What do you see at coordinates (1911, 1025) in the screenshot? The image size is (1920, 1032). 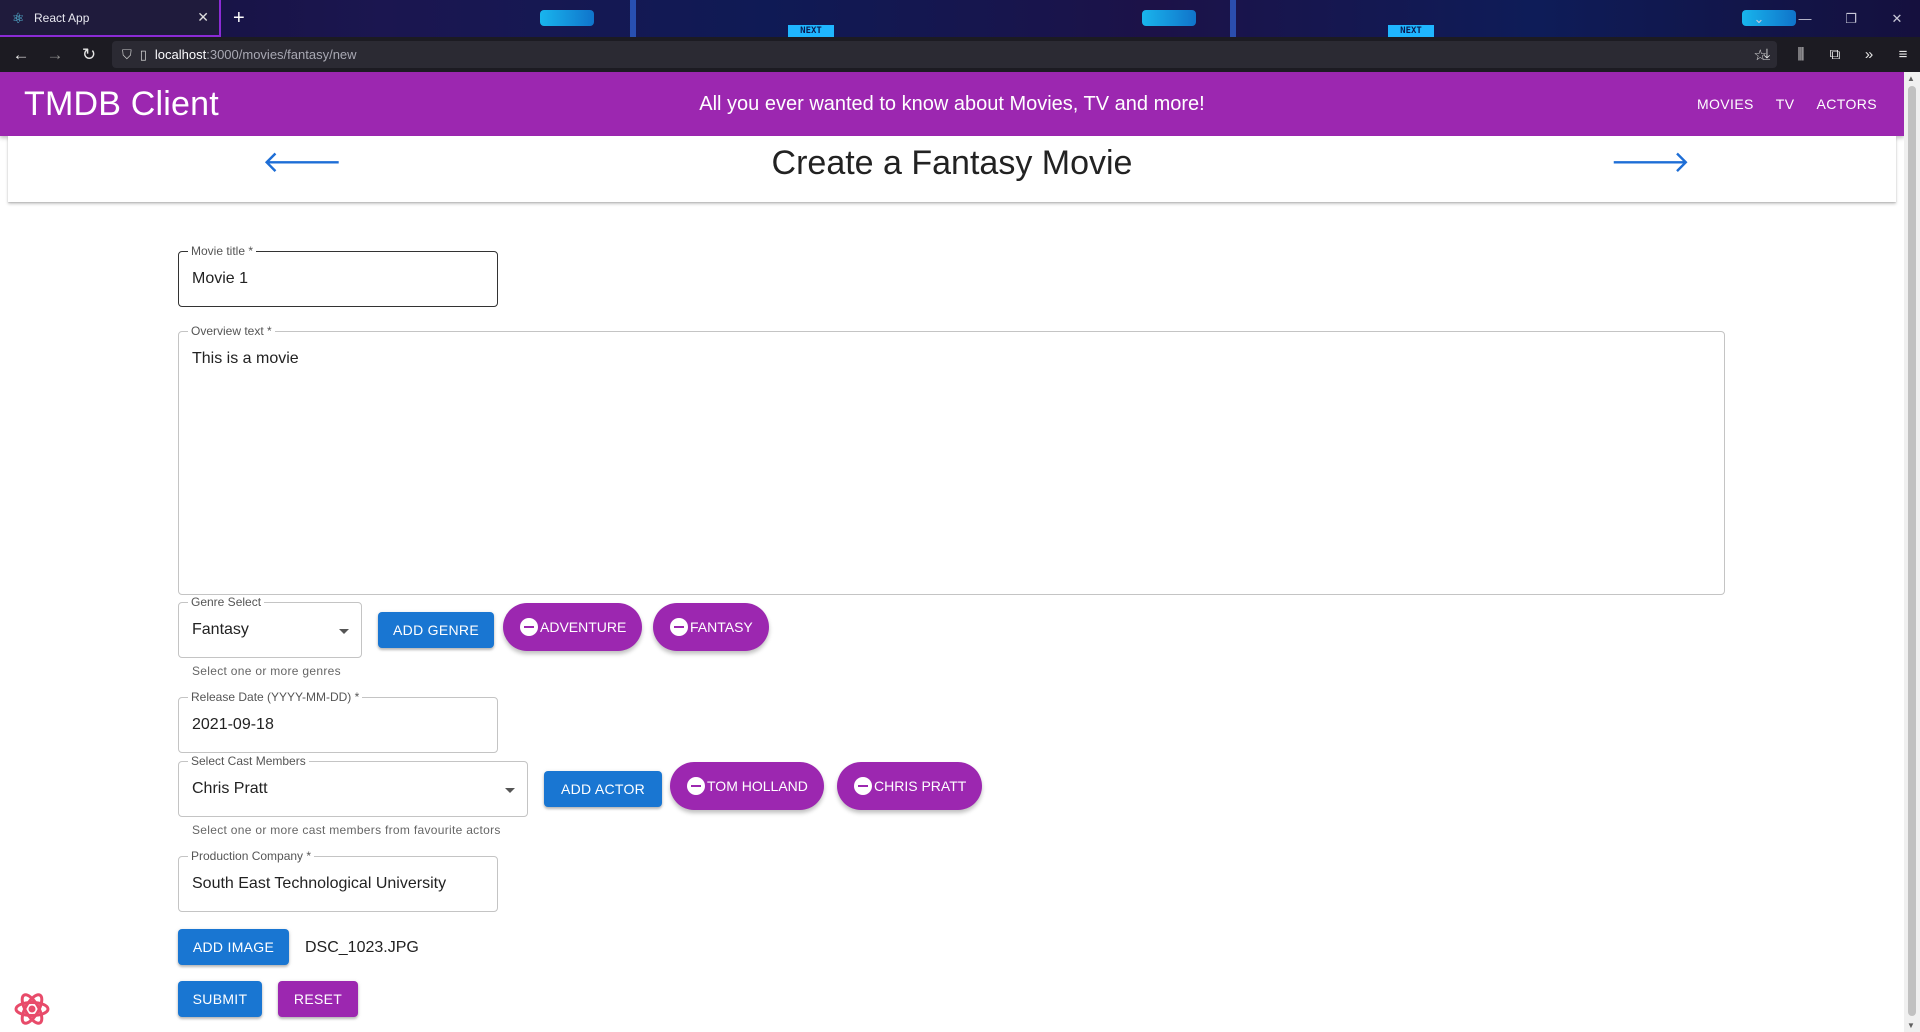 I see `scroll-down-arrow-icon: ▼` at bounding box center [1911, 1025].